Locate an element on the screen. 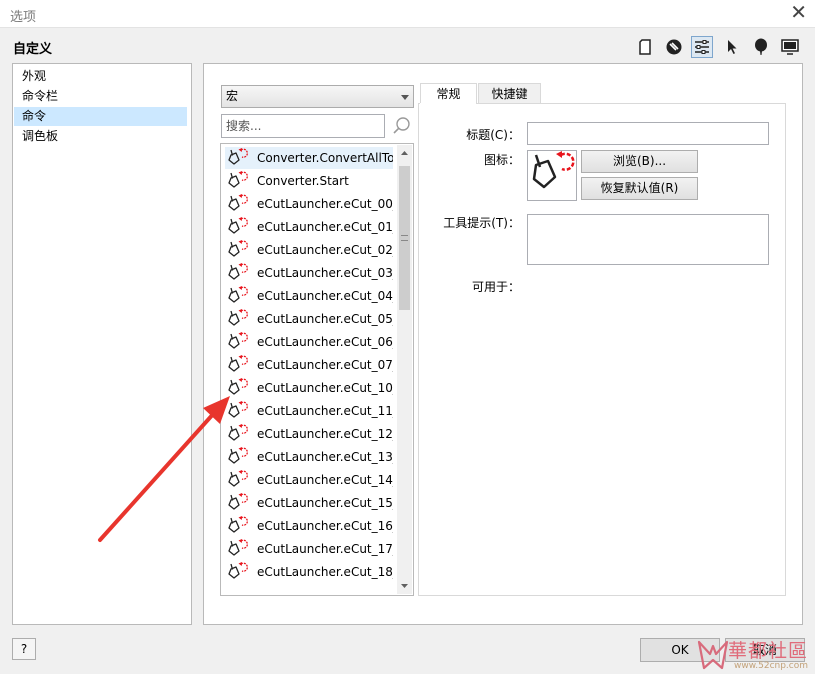 The height and width of the screenshot is (674, 815). monitor-icon is located at coordinates (790, 47).